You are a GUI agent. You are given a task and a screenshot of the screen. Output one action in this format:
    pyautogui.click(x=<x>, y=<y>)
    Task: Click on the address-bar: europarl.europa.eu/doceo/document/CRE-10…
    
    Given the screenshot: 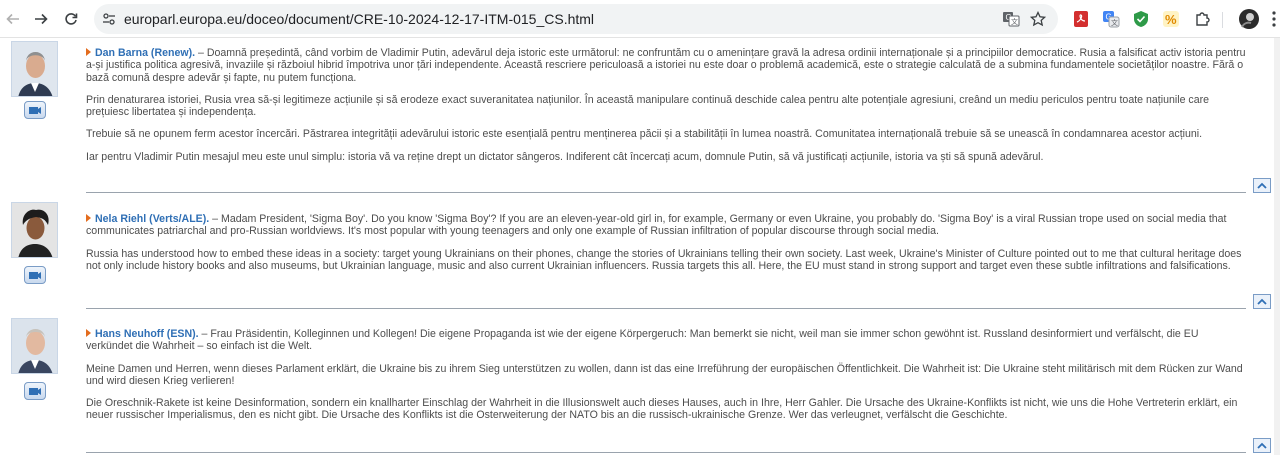 What is the action you would take?
    pyautogui.click(x=576, y=19)
    